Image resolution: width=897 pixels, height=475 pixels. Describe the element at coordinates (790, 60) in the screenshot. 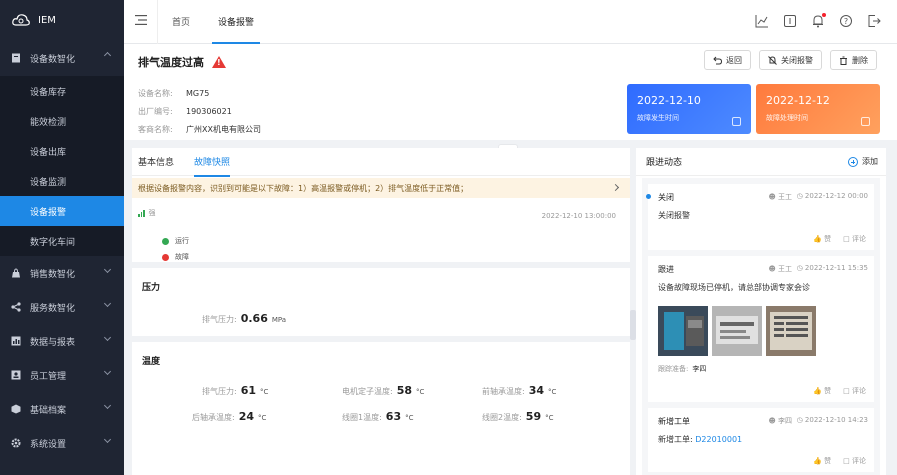

I see `close-alarm-button: 关闭报警` at that location.